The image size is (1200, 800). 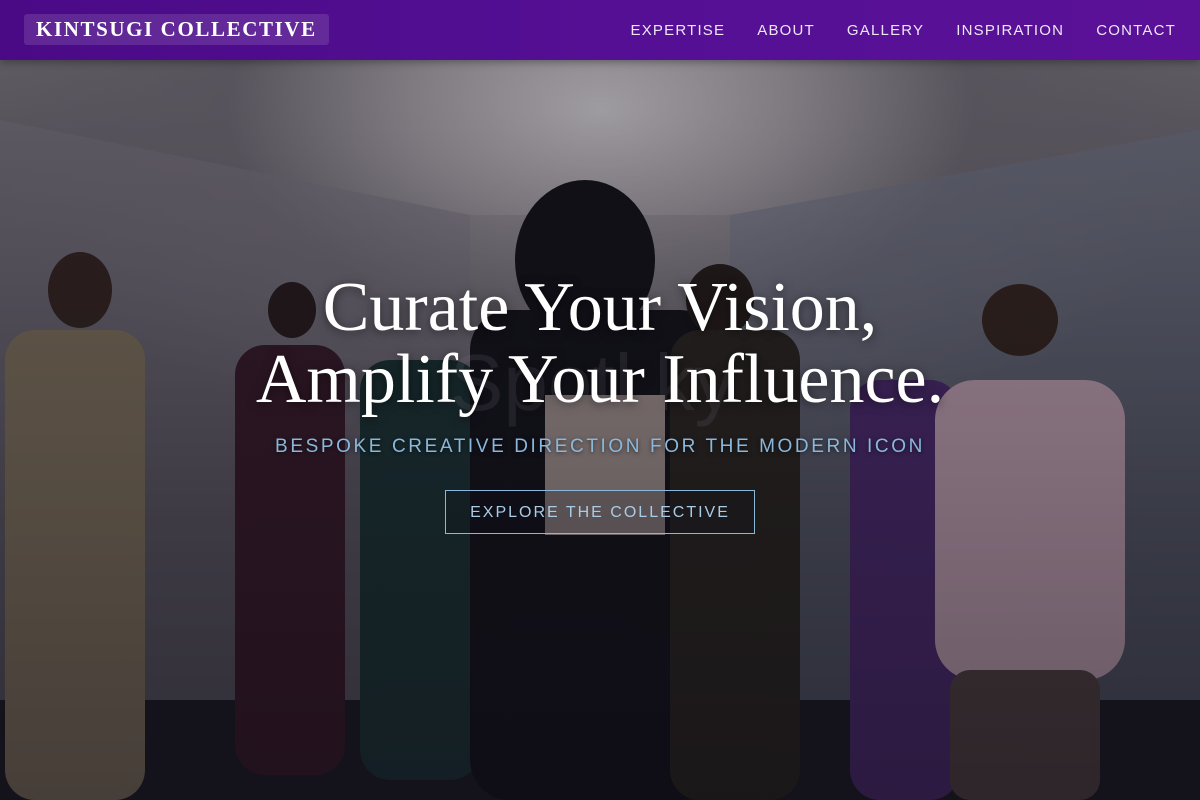 I want to click on nav-link-contact: CONTACT, so click(x=1136, y=30).